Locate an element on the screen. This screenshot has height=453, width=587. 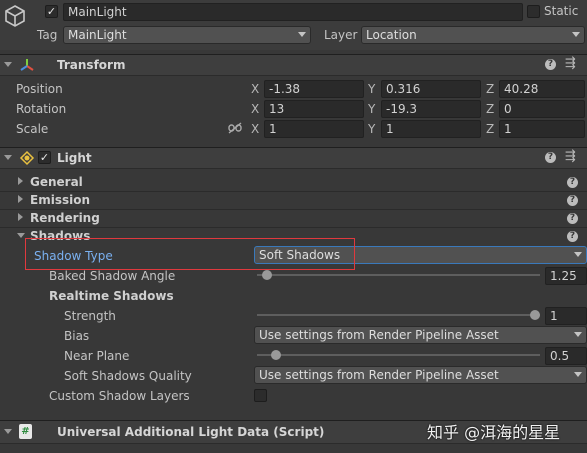
gameobject-cube-icon is located at coordinates (15, 16).